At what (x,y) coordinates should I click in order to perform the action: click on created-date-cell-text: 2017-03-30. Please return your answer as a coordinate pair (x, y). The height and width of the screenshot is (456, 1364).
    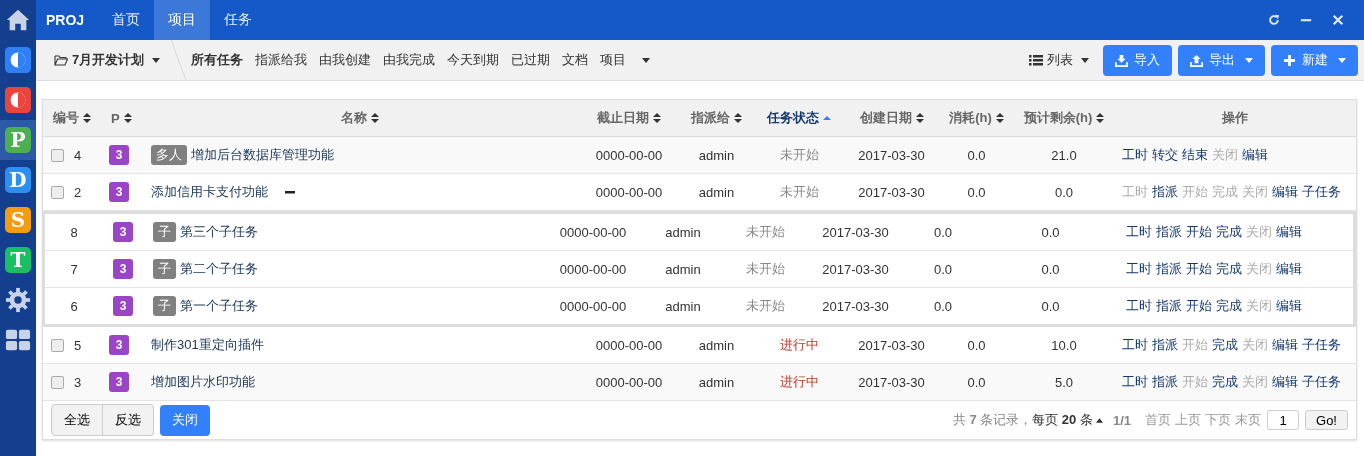
    Looking at the image, I should click on (855, 232).